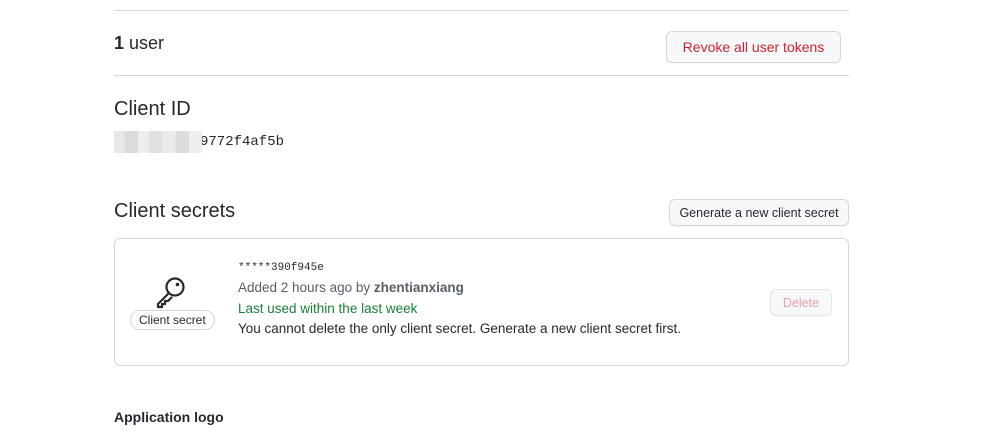 The image size is (986, 434). What do you see at coordinates (175, 211) in the screenshot?
I see `client-secrets-title: Client secrets` at bounding box center [175, 211].